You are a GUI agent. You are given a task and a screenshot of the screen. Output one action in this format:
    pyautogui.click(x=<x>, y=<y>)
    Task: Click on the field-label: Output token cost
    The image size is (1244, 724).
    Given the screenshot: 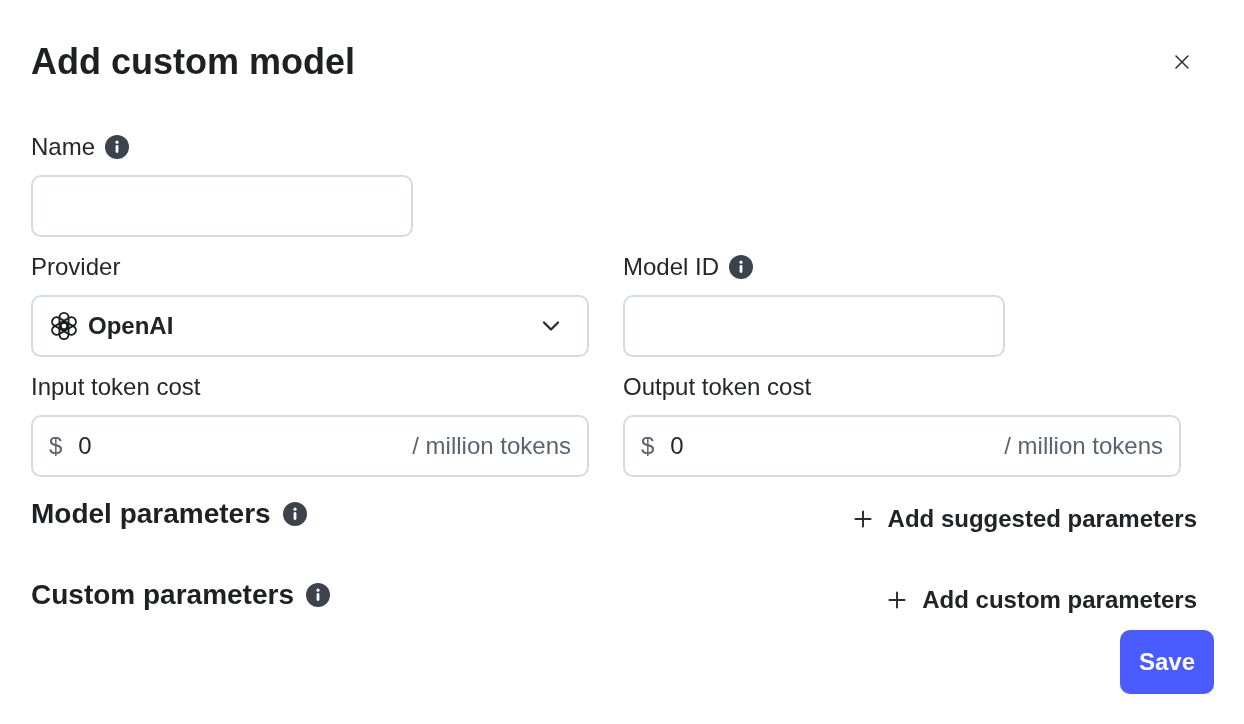 What is the action you would take?
    pyautogui.click(x=717, y=387)
    